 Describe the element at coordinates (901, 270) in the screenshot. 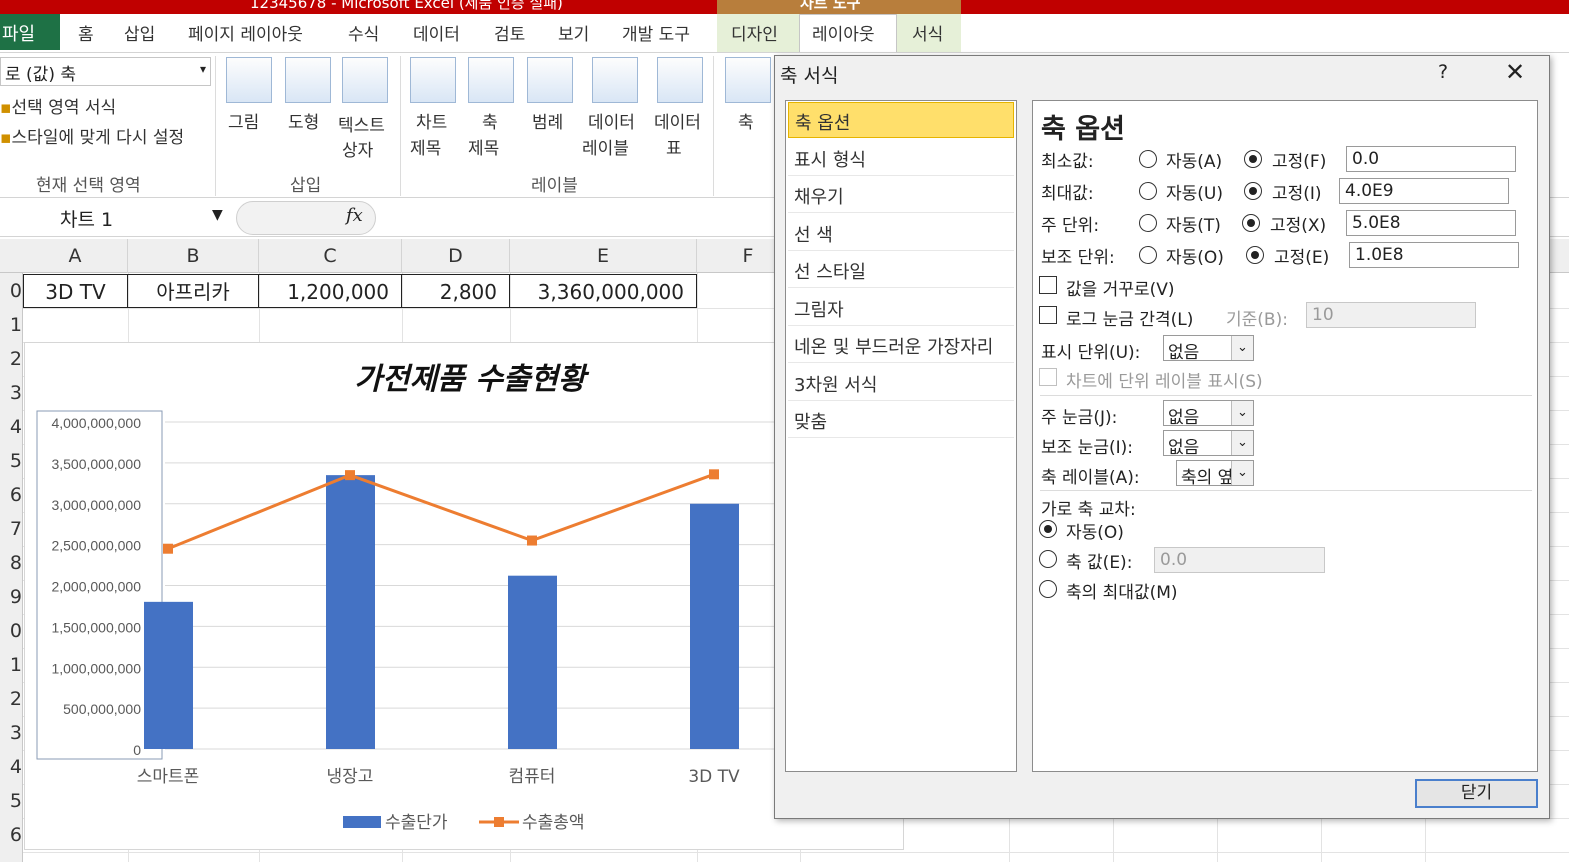

I see `nav-item: 선 스타일` at that location.